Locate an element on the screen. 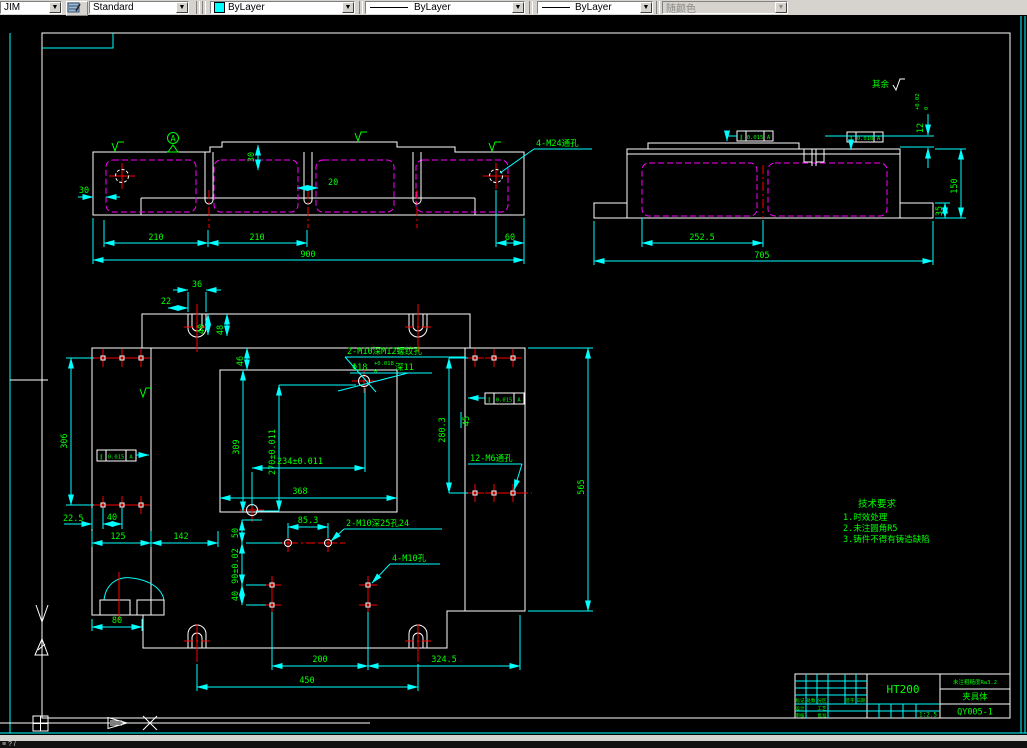 The width and height of the screenshot is (1027, 748). text-style-value: Standard is located at coordinates (113, 7).